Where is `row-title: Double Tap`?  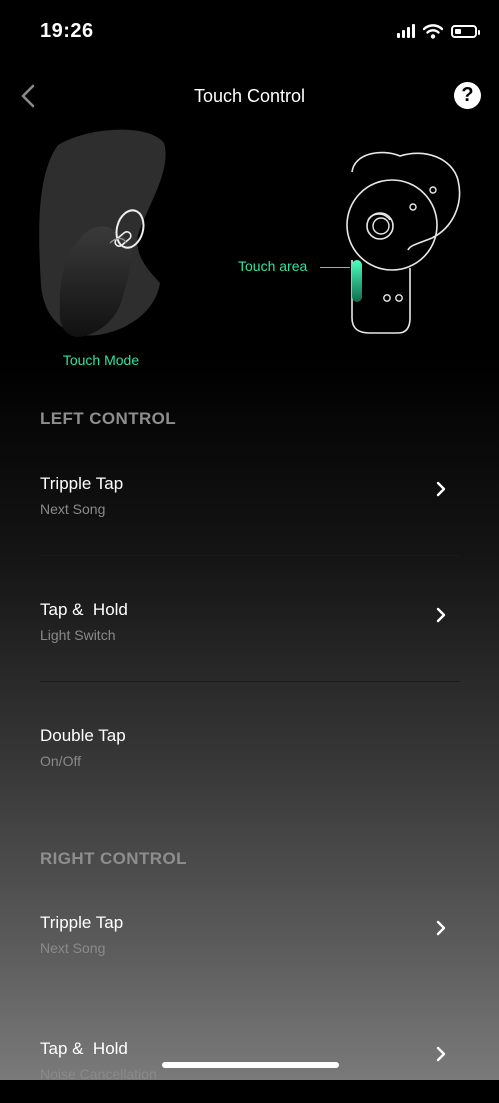
row-title: Double Tap is located at coordinates (83, 735).